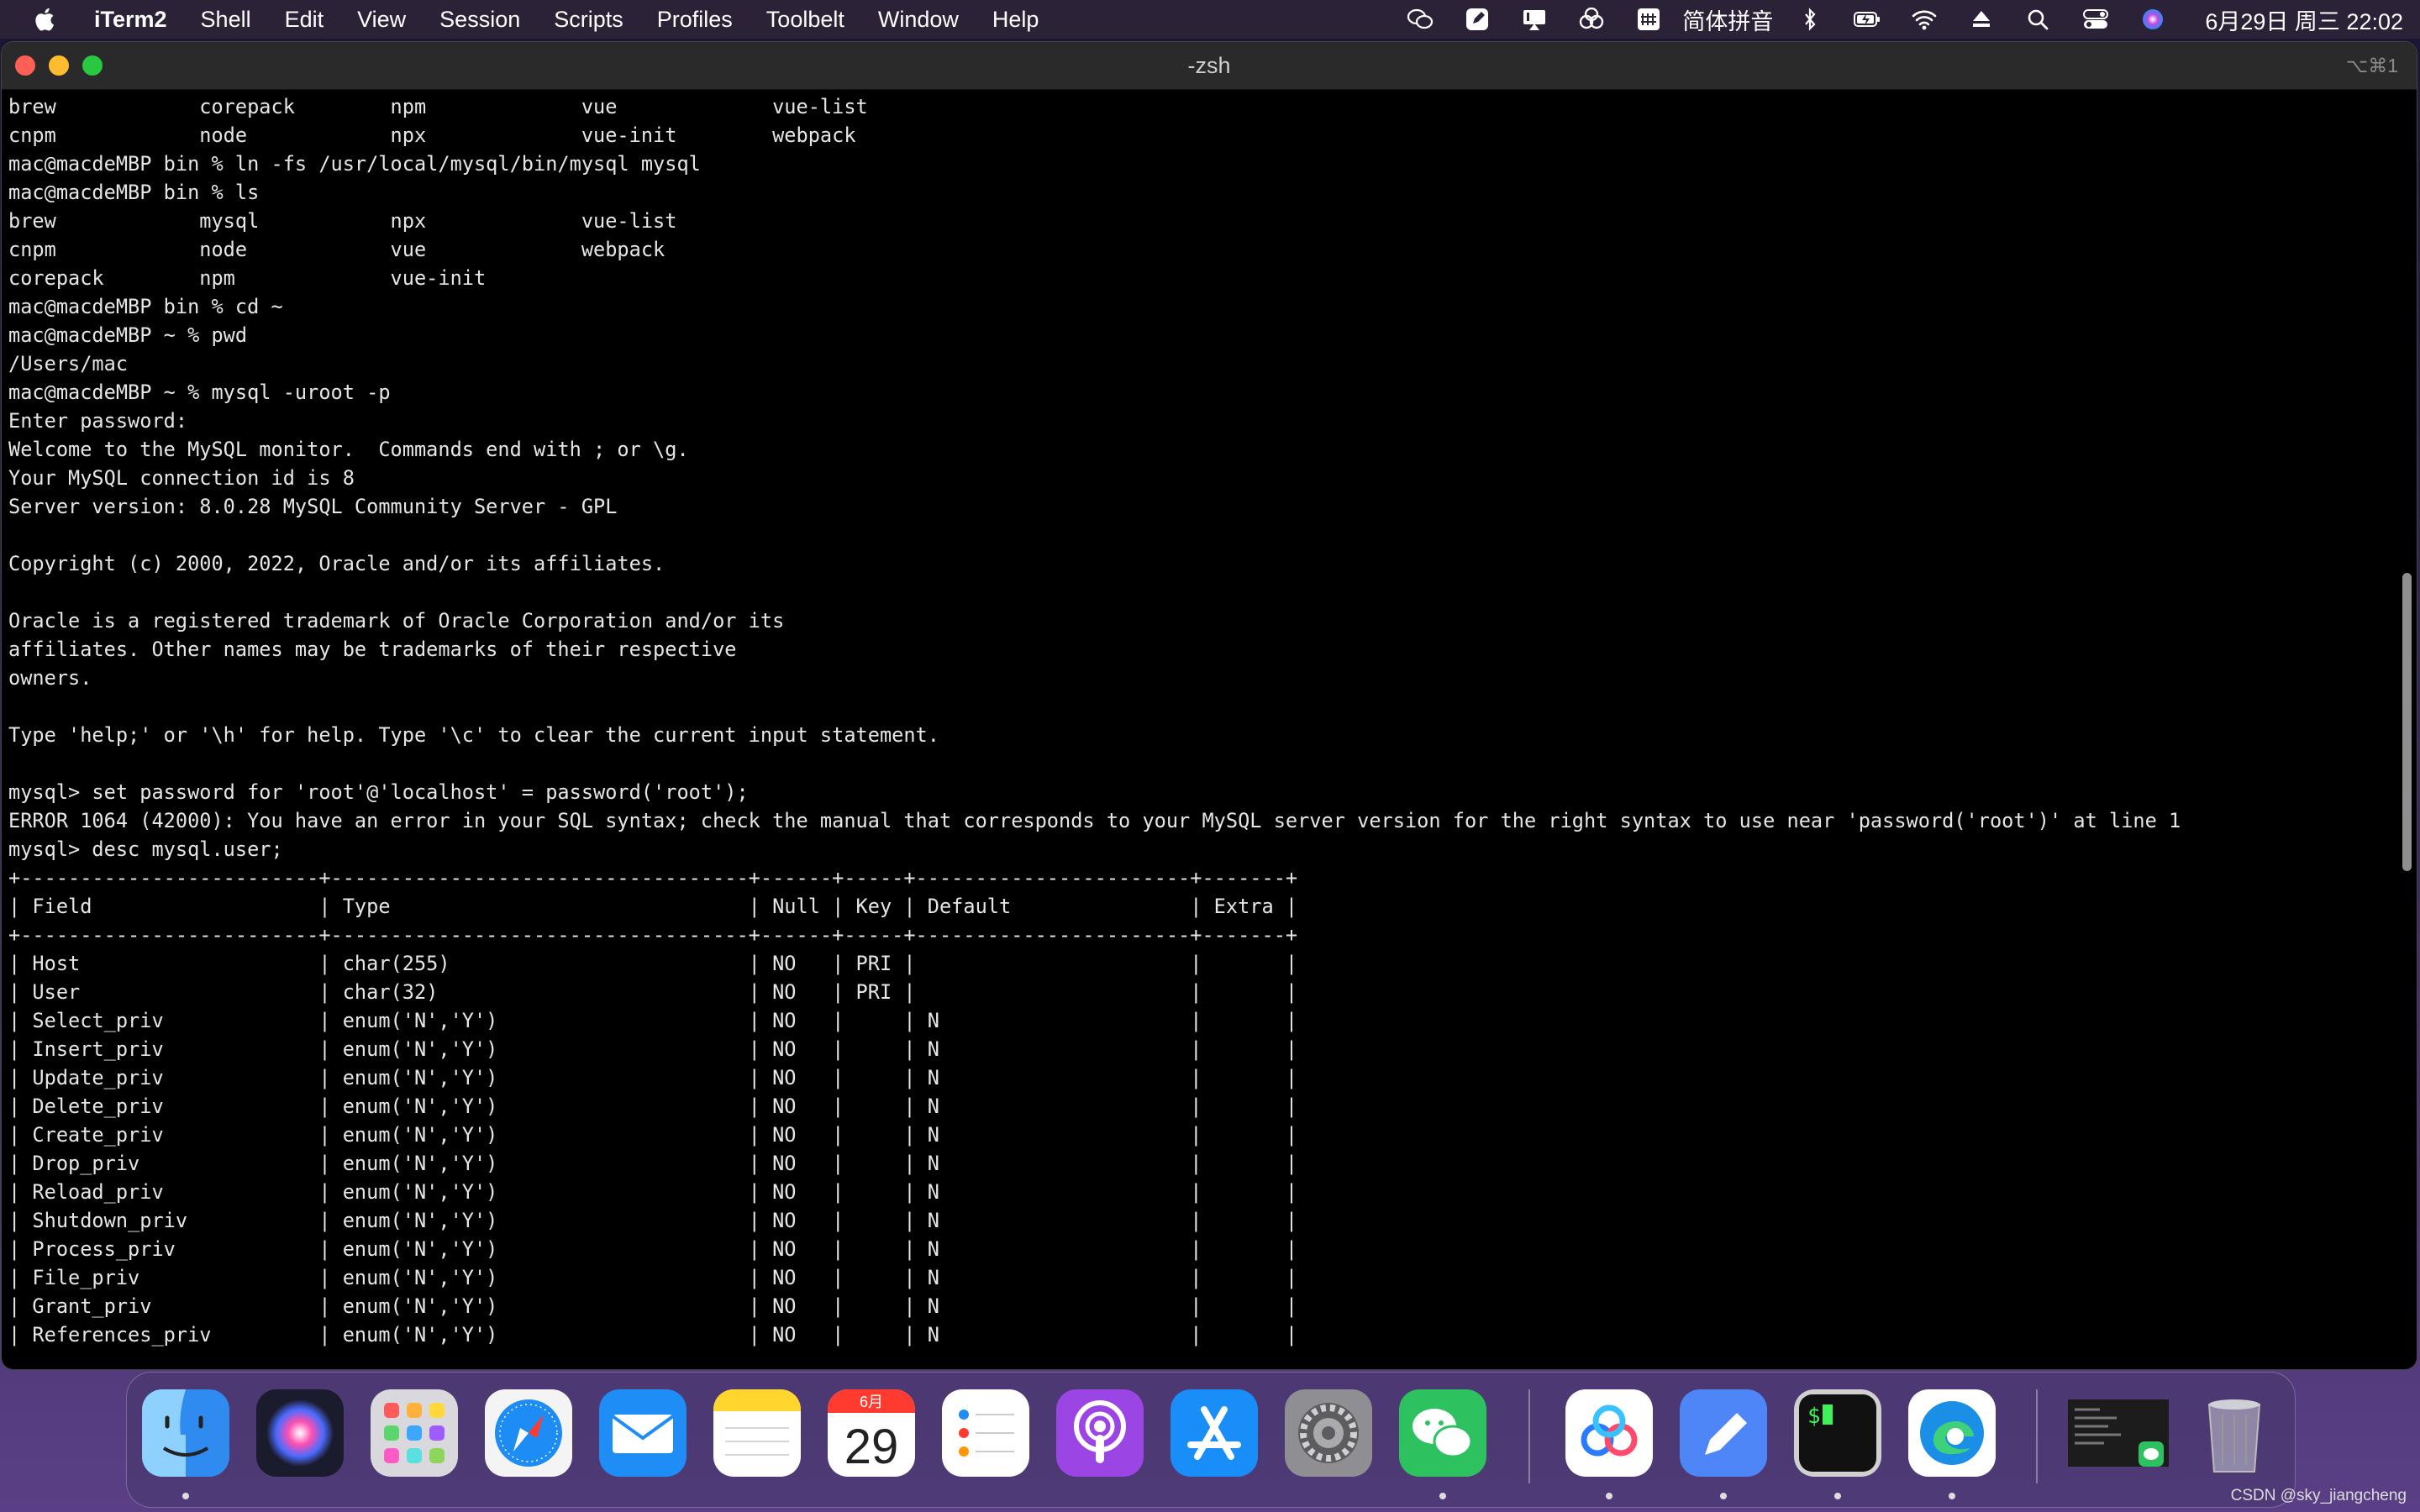 The width and height of the screenshot is (2420, 1512). I want to click on watermark: CSDN @sky_jiangcheng, so click(2318, 1495).